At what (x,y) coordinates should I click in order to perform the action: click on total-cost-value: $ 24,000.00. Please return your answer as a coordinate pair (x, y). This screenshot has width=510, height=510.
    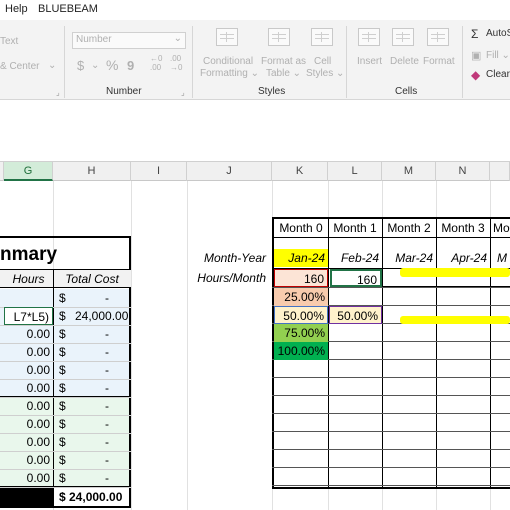
    Looking at the image, I should click on (93, 497).